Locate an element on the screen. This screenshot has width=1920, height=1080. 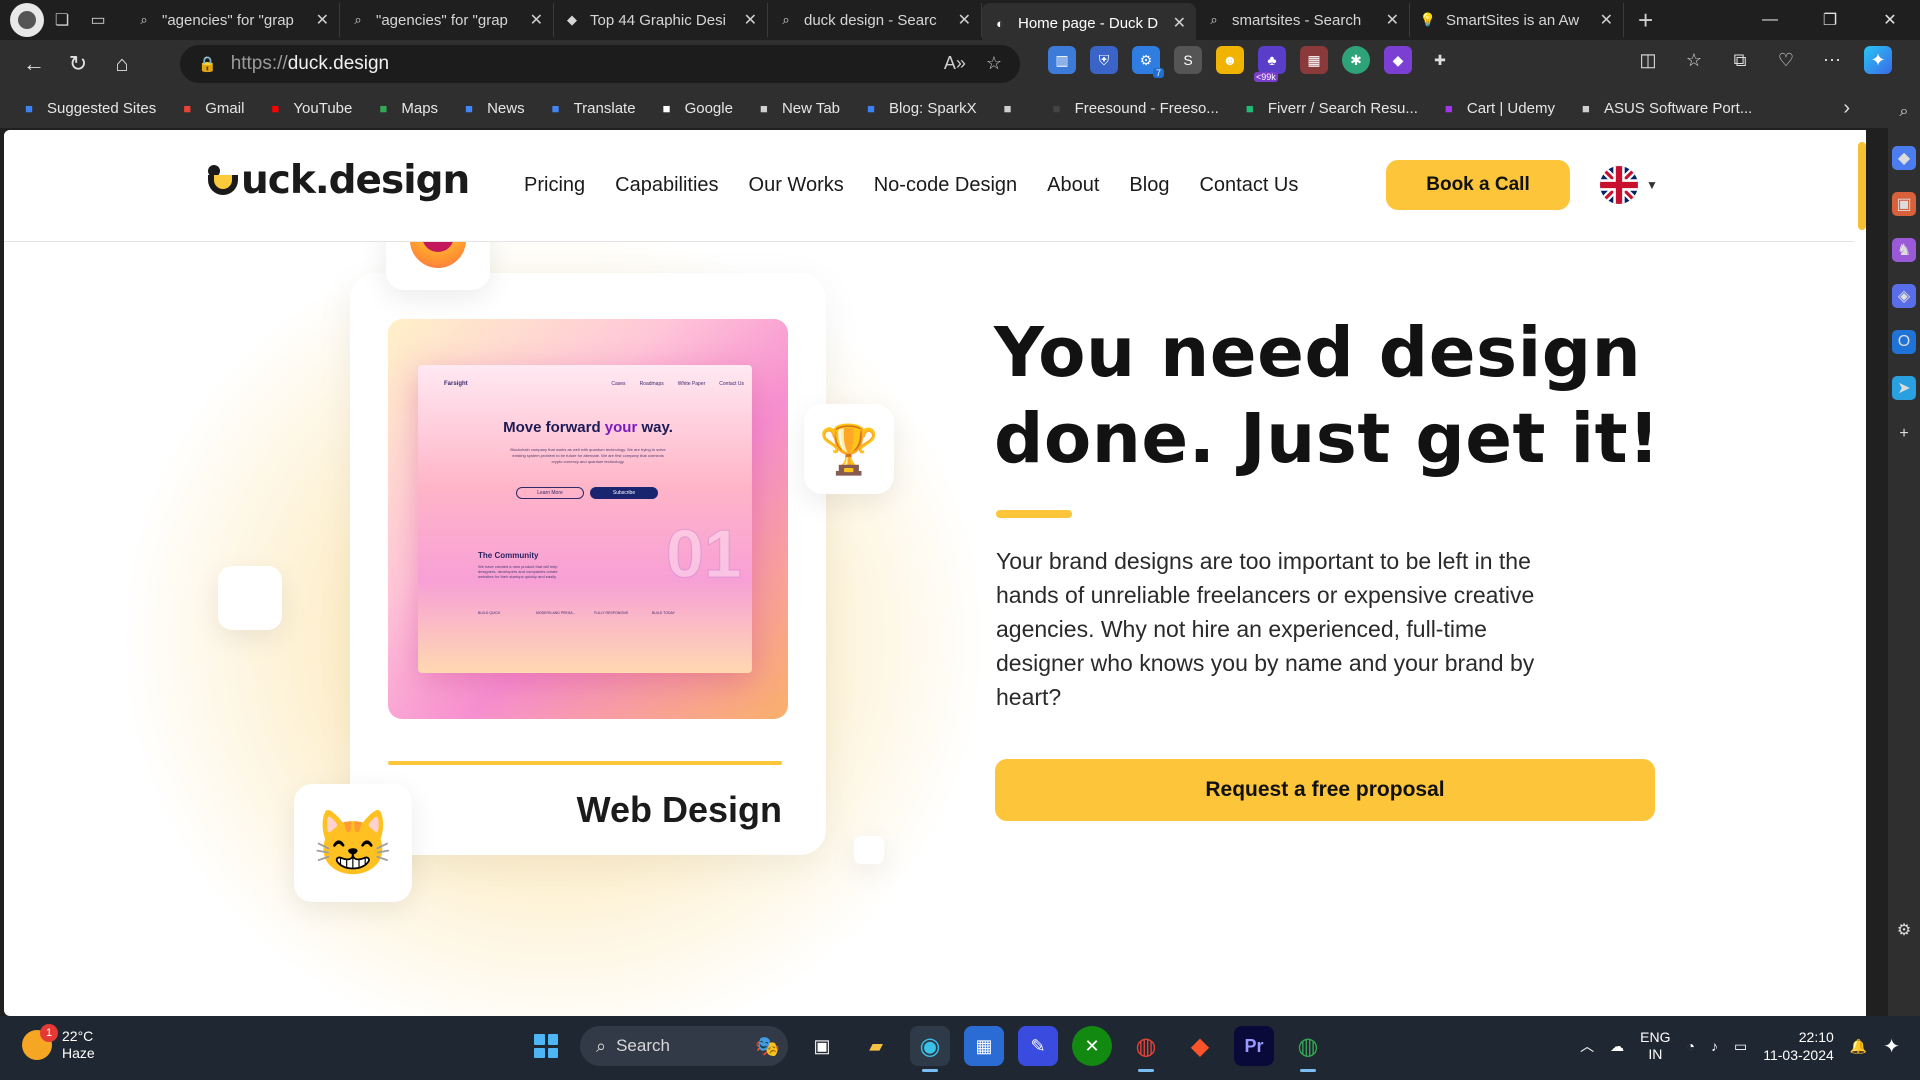
nav-contact-us: Contact Us is located at coordinates (1248, 185).